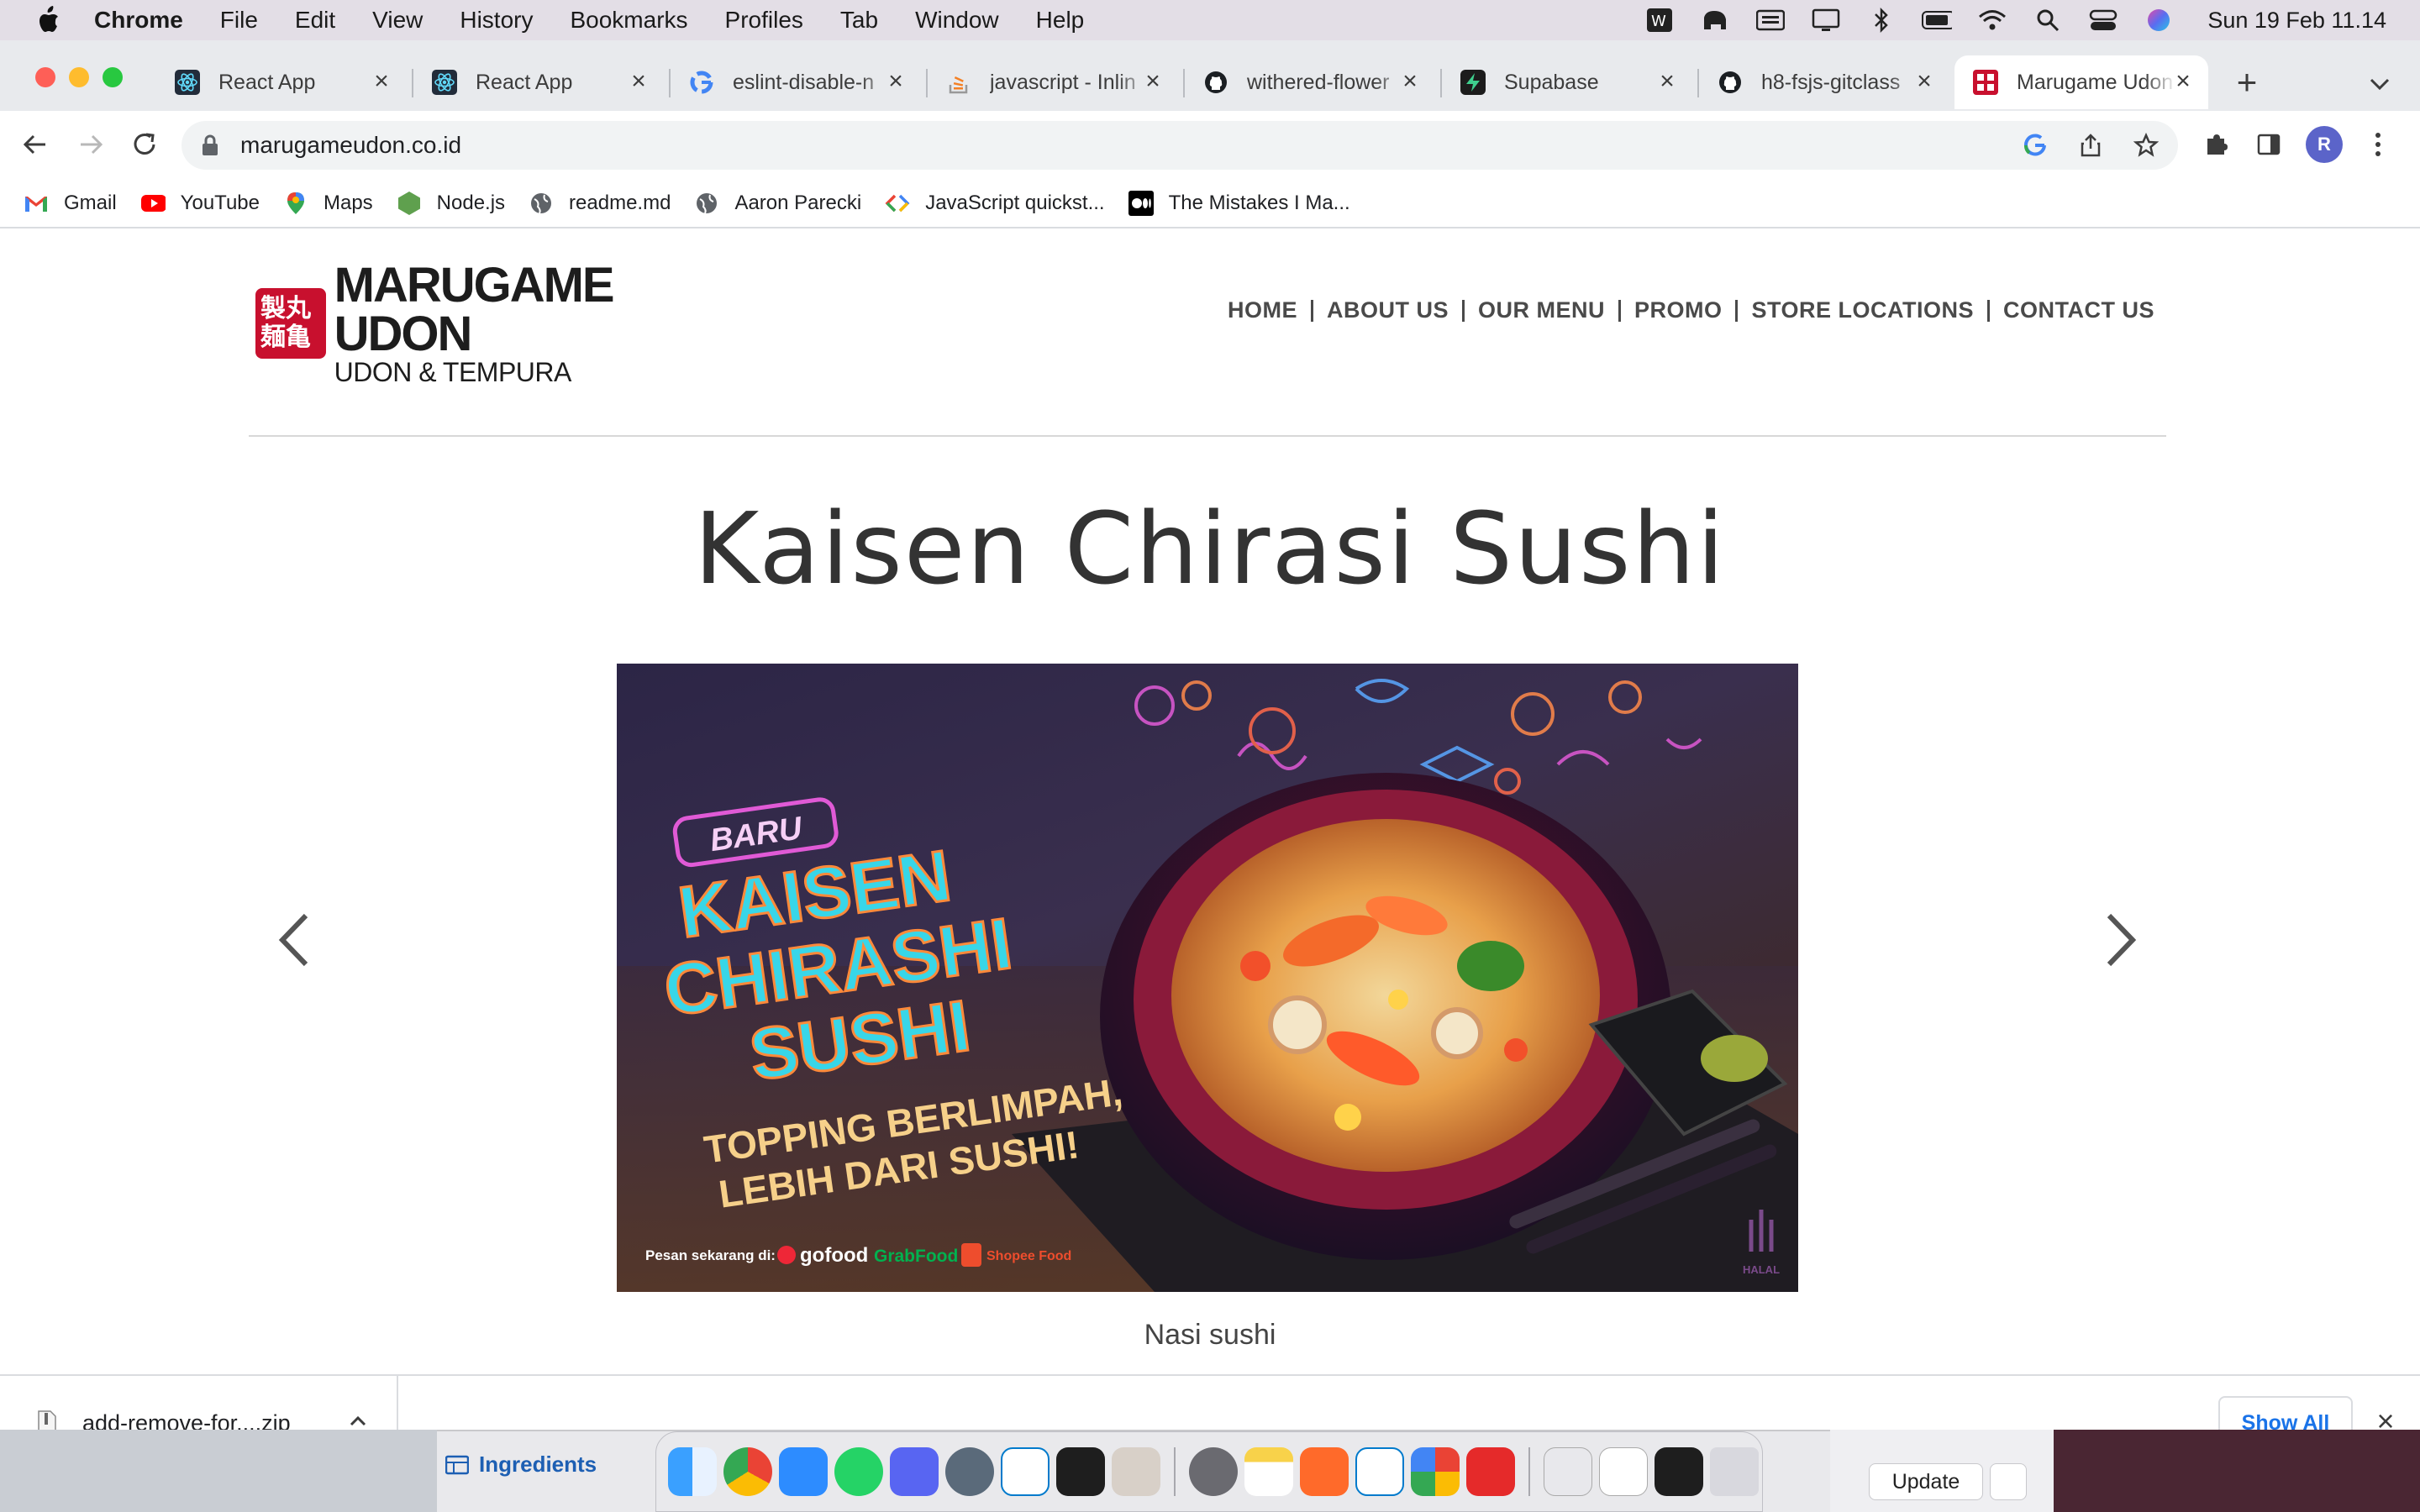  What do you see at coordinates (508, 323) in the screenshot?
I see `marugame-logo: 製丸麺亀 MARUGAME UDON UDON & TEMPURA` at bounding box center [508, 323].